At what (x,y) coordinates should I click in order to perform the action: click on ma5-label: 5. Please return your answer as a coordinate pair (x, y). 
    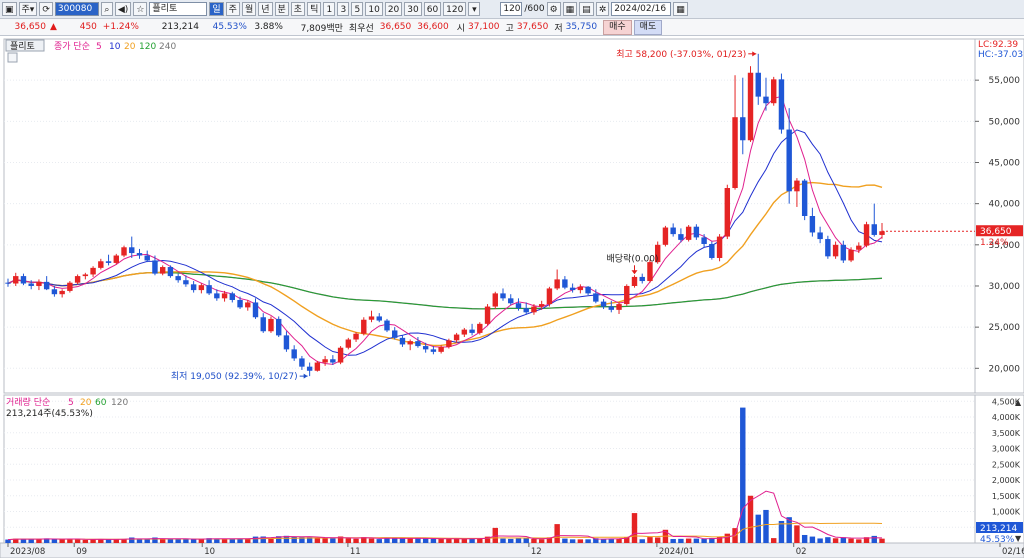
    Looking at the image, I should click on (99, 47).